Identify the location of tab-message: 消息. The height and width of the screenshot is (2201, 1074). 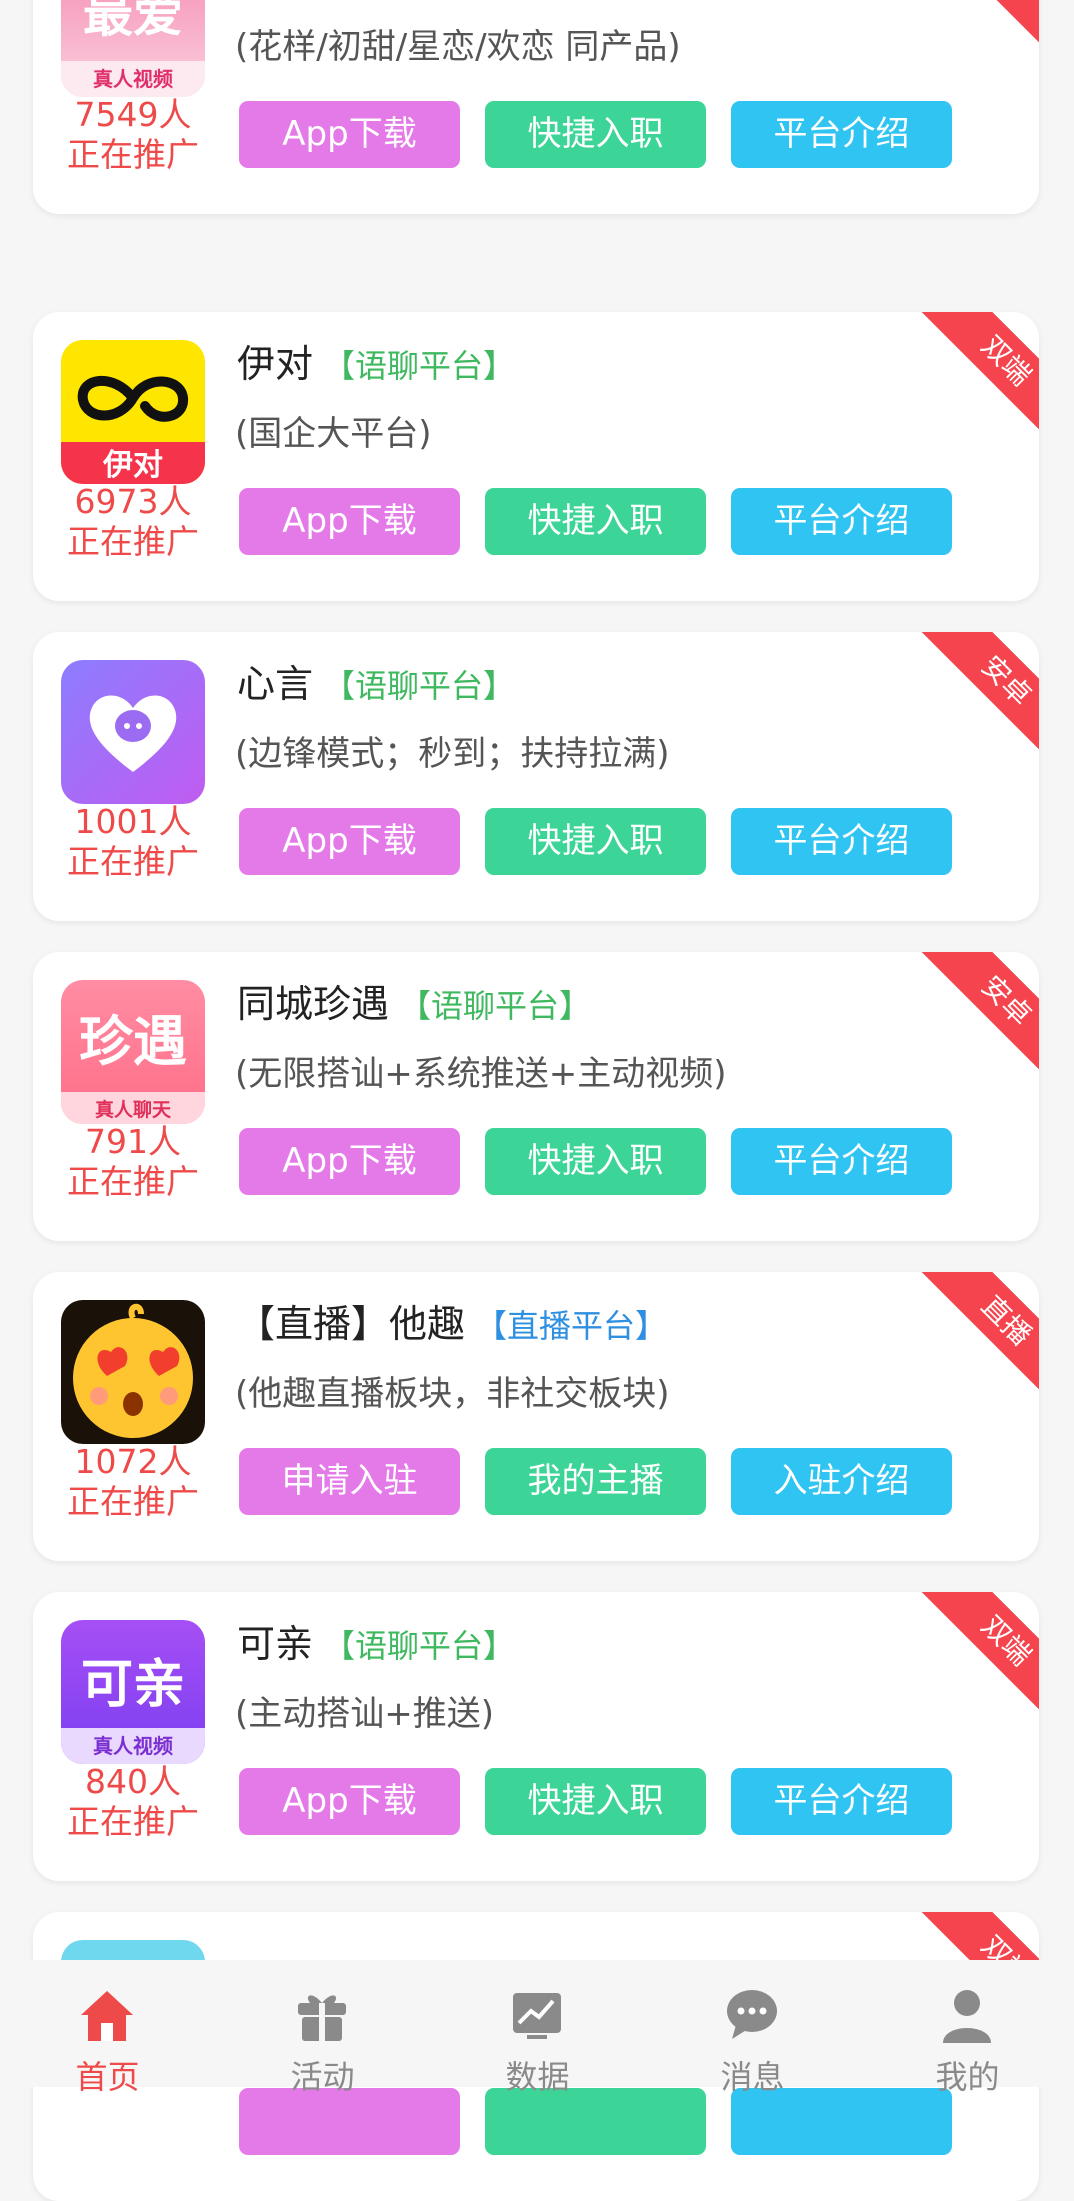
(752, 2028).